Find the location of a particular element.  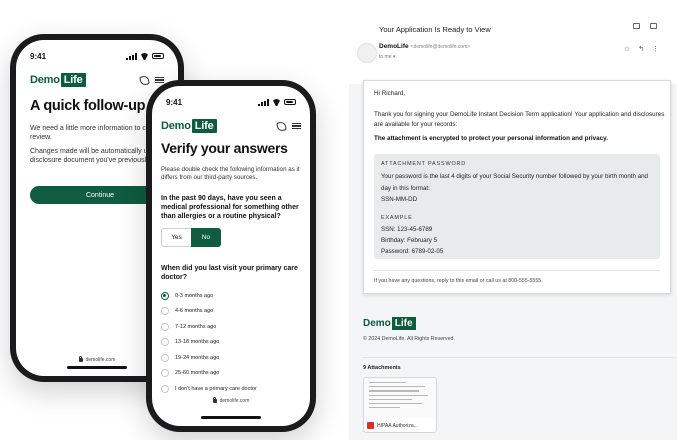

email-subject: Your Application Is Ready to View is located at coordinates (435, 29).